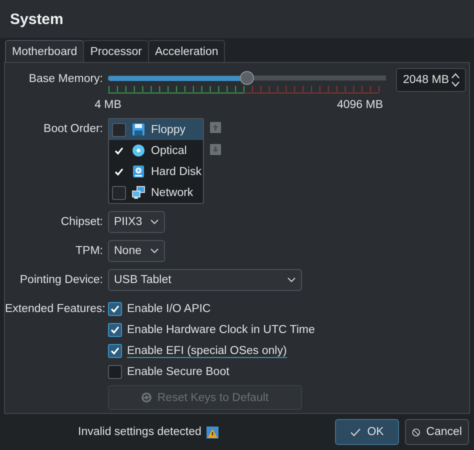 The width and height of the screenshot is (474, 450). What do you see at coordinates (54, 309) in the screenshot?
I see `field-label: Extended Features:` at bounding box center [54, 309].